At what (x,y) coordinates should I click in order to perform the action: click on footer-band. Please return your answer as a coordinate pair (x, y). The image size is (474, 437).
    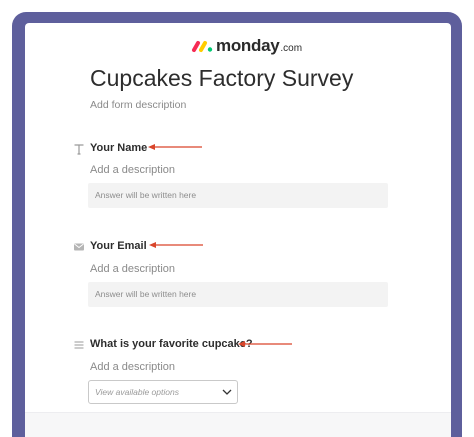
    Looking at the image, I should click on (238, 424).